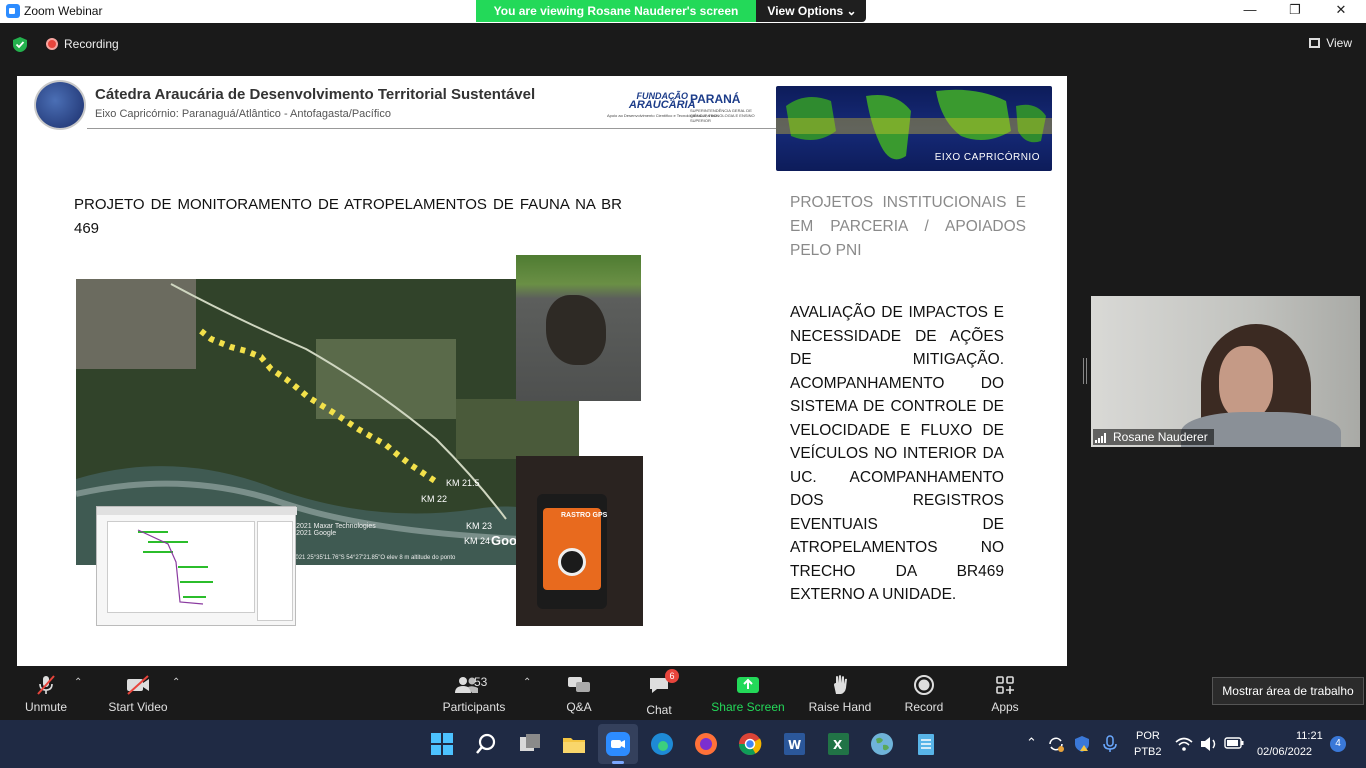  Describe the element at coordinates (1339, 43) in the screenshot. I see `view-label: View` at that location.